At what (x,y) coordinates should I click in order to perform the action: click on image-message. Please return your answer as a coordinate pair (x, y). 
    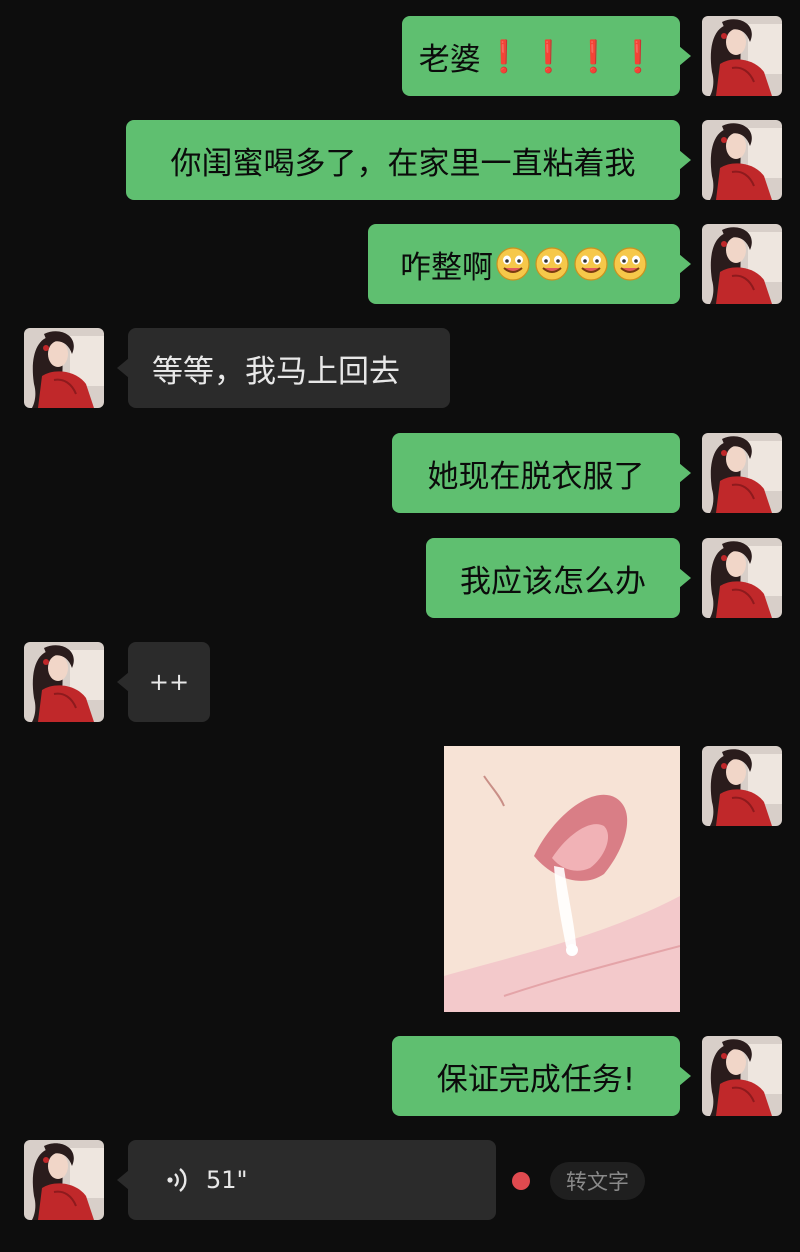
    Looking at the image, I should click on (562, 879).